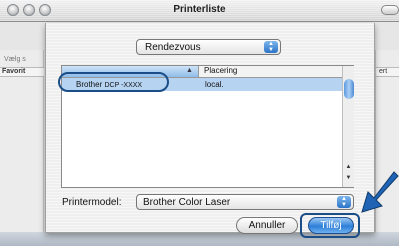 This screenshot has height=246, width=399. I want to click on vertical-scrollbar: ▲ ▼, so click(348, 126).